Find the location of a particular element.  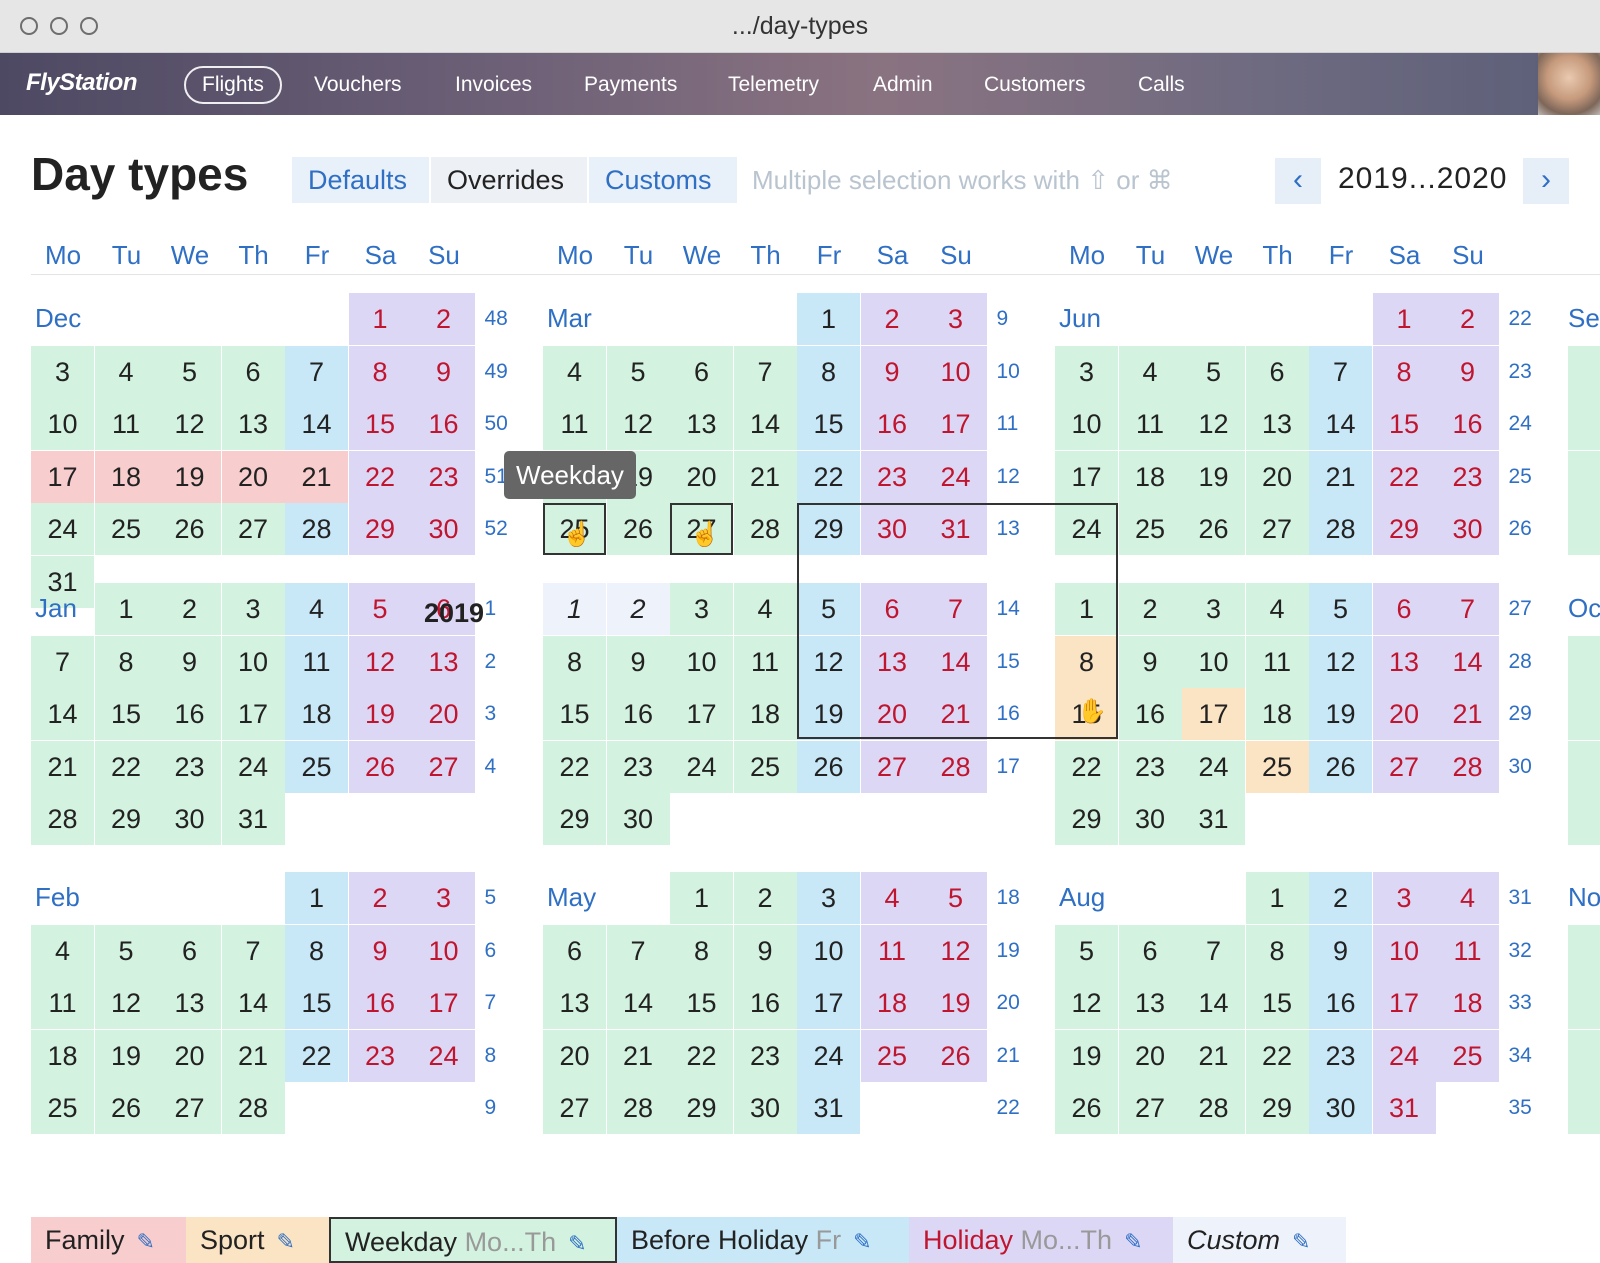

day-cell: 27 is located at coordinates (253, 529).